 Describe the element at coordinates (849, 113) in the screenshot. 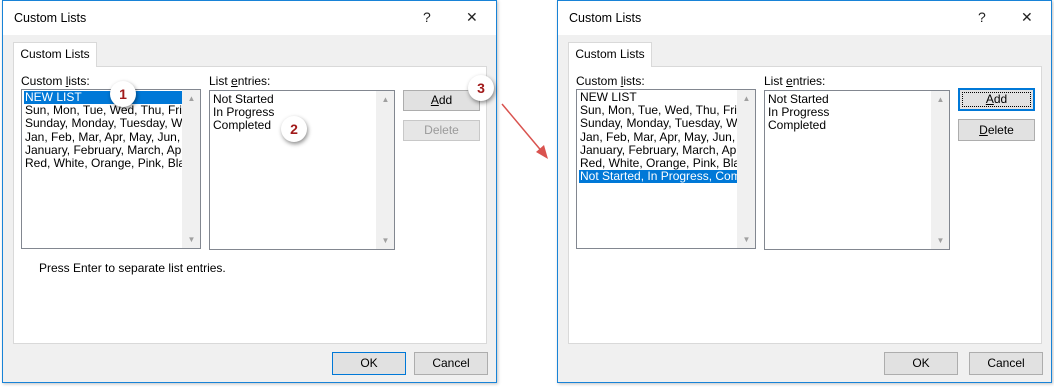

I see `list-entries-rows: Not Started In Progress Completed` at that location.